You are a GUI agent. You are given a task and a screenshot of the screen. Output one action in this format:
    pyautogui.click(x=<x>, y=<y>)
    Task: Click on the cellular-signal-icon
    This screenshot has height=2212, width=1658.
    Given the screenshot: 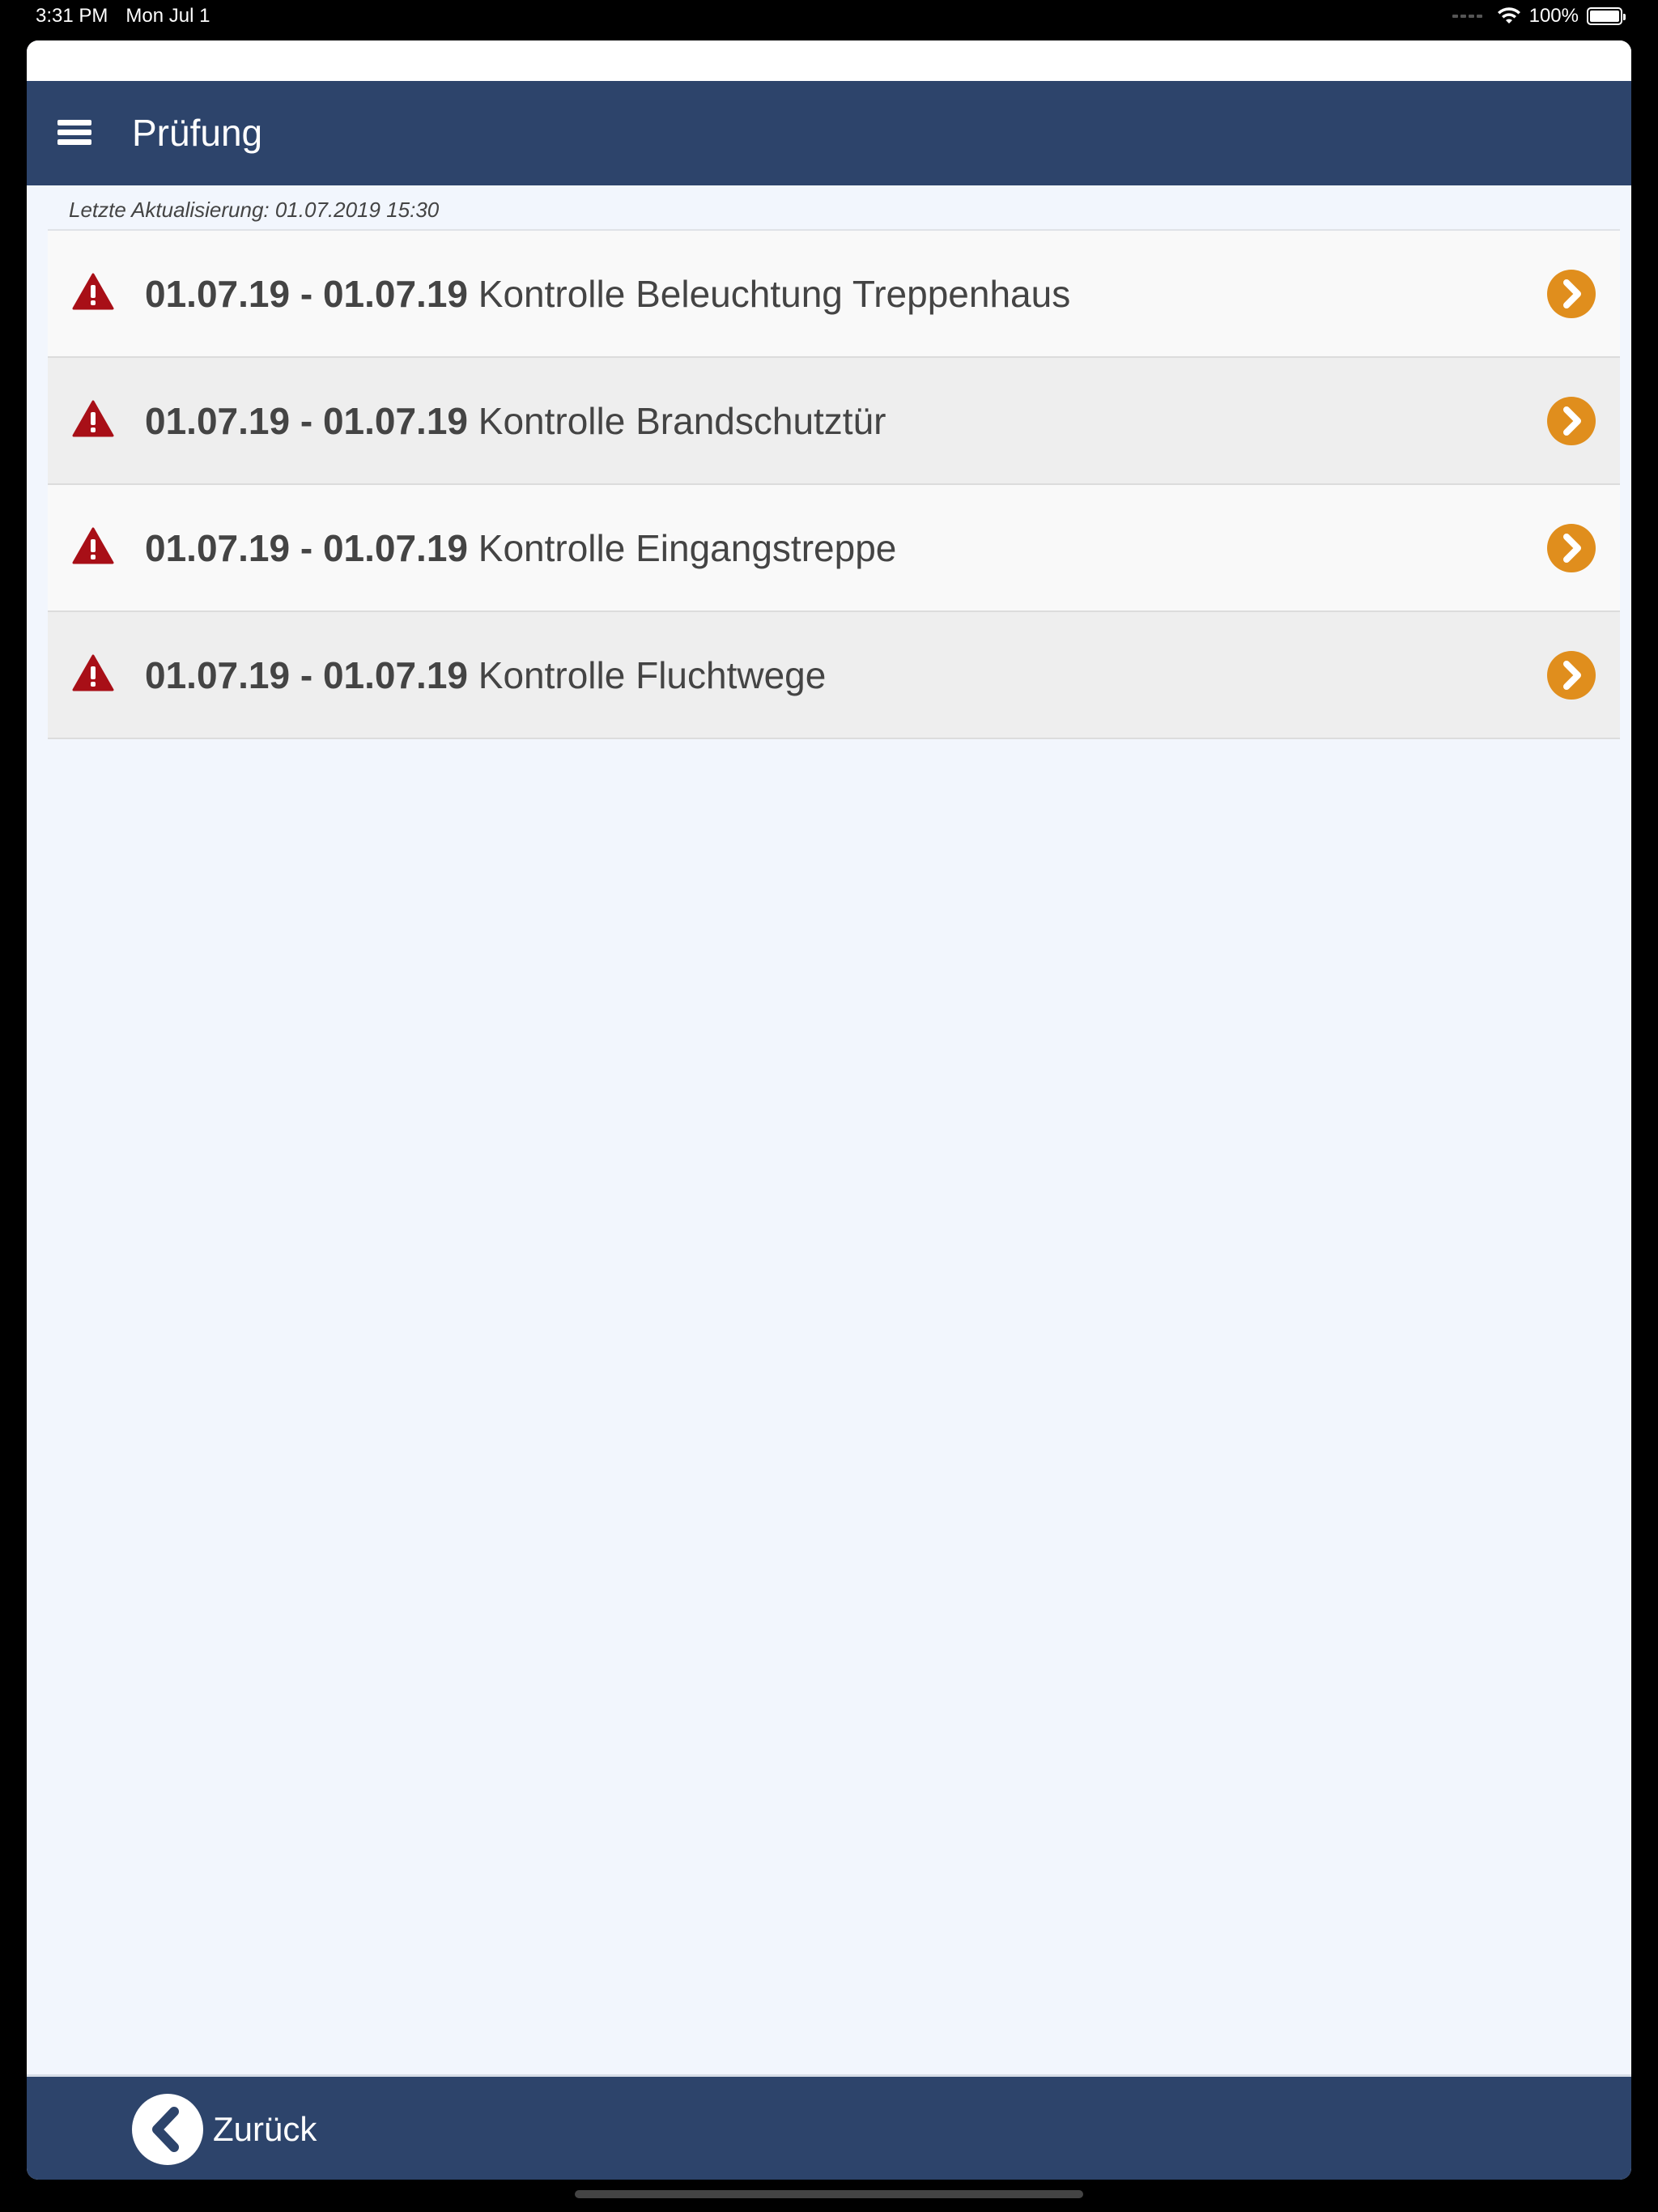 What is the action you would take?
    pyautogui.click(x=1467, y=16)
    